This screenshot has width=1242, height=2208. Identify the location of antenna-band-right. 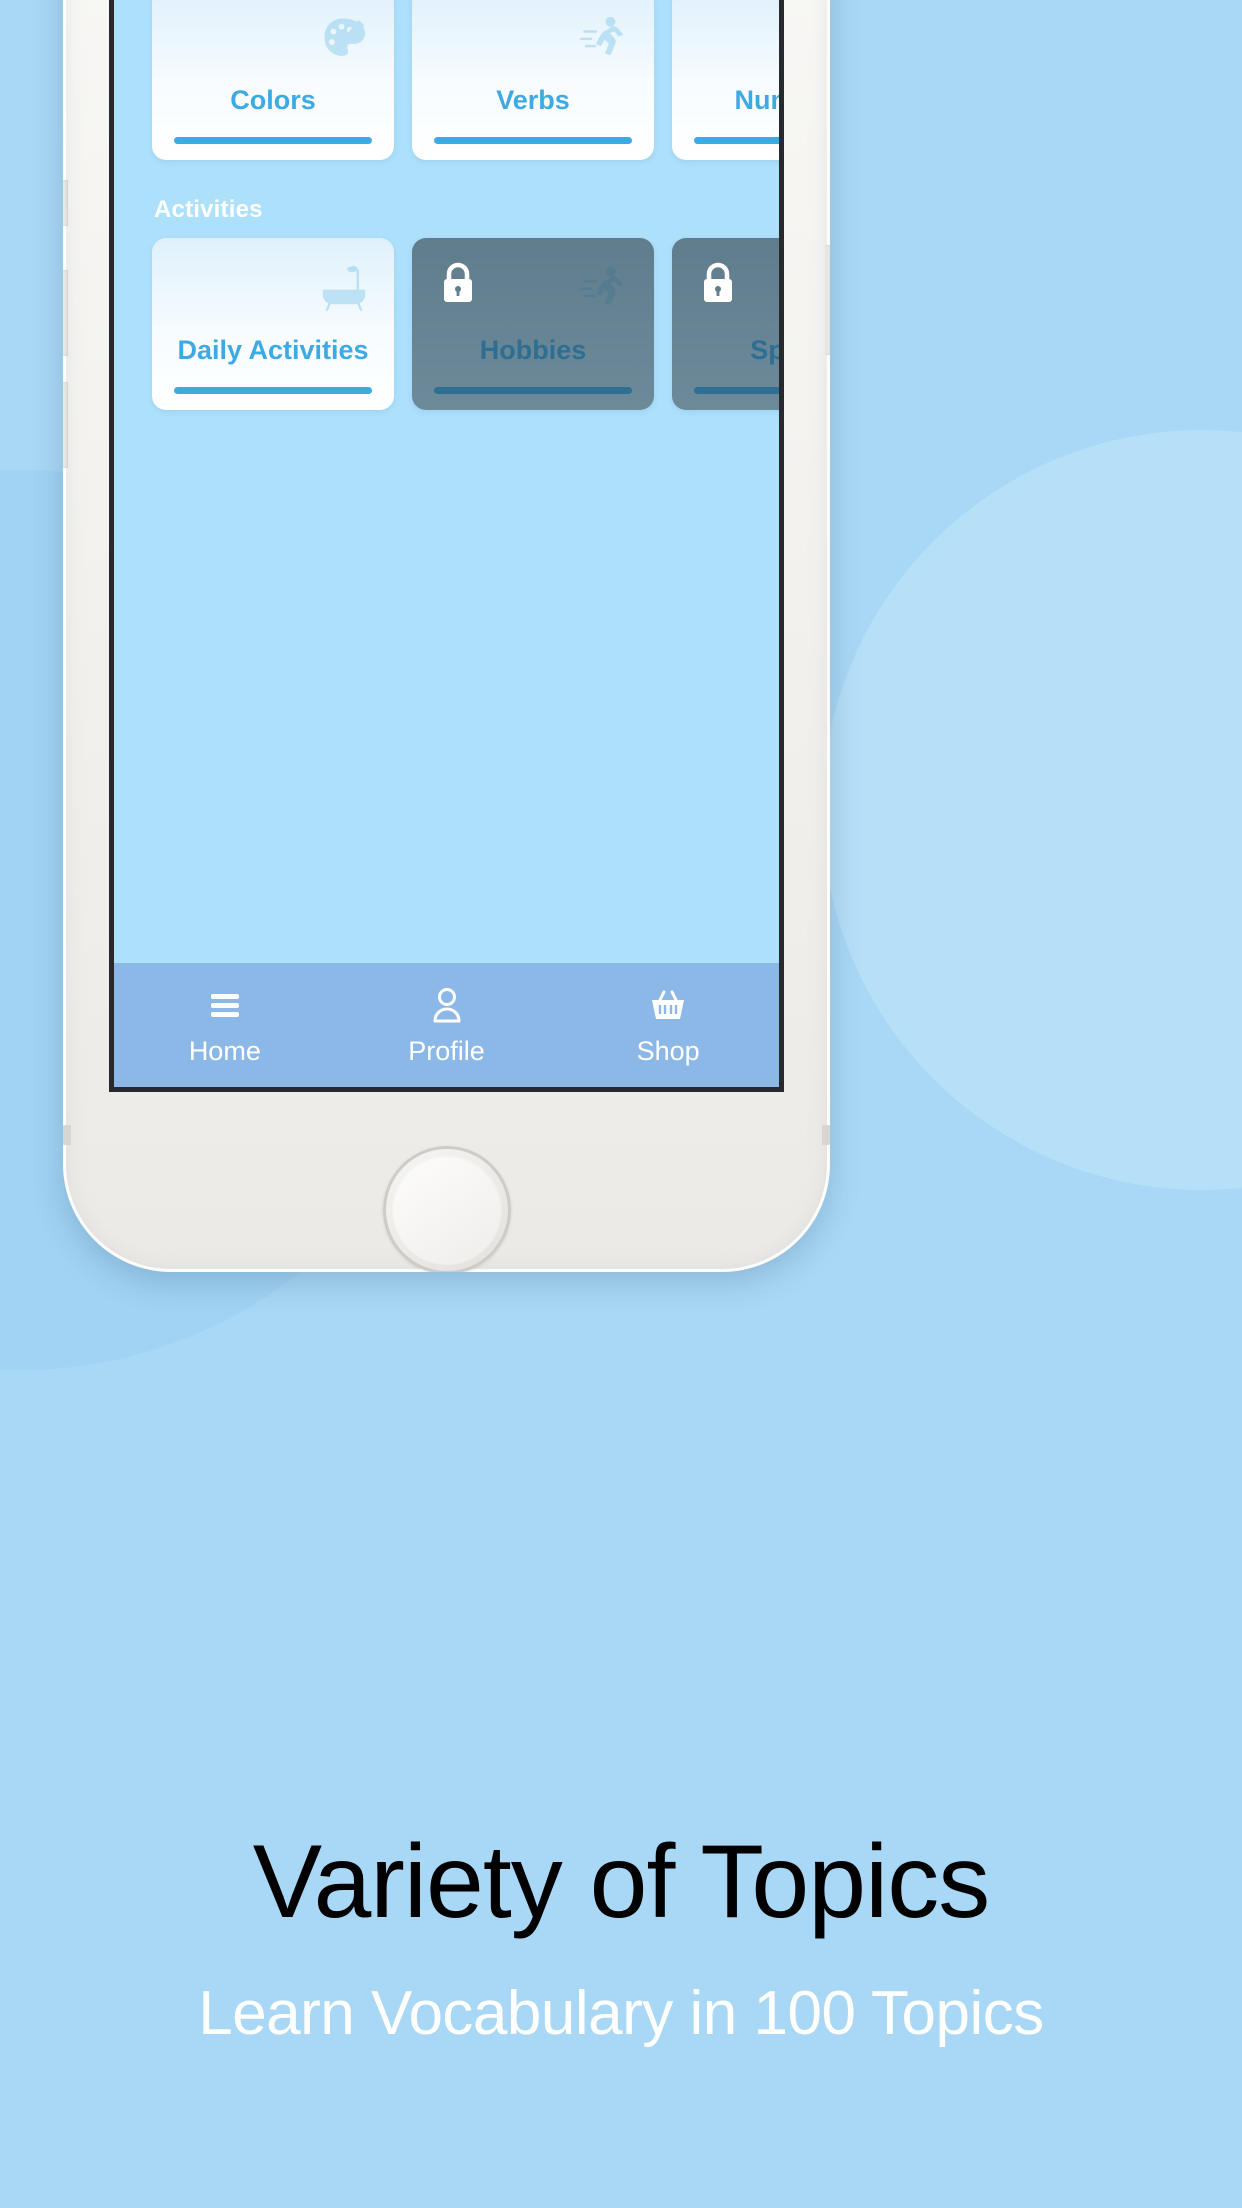
(826, 1135).